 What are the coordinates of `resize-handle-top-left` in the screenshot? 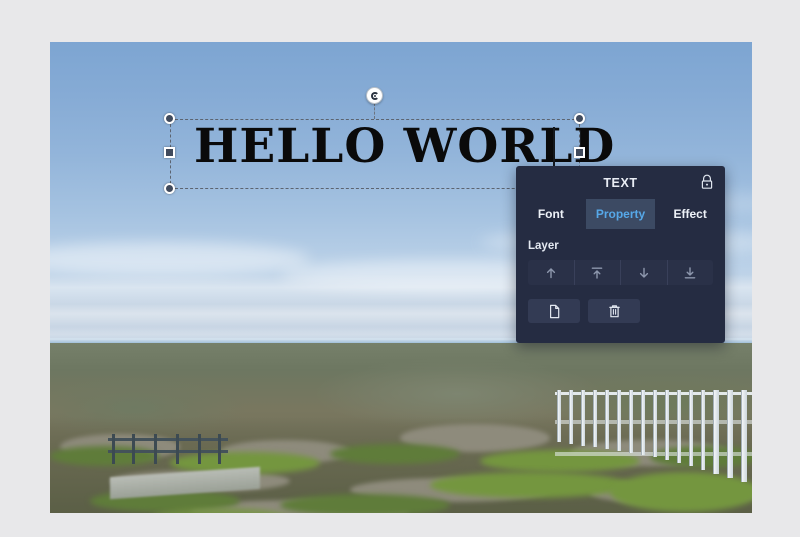 It's located at (169, 118).